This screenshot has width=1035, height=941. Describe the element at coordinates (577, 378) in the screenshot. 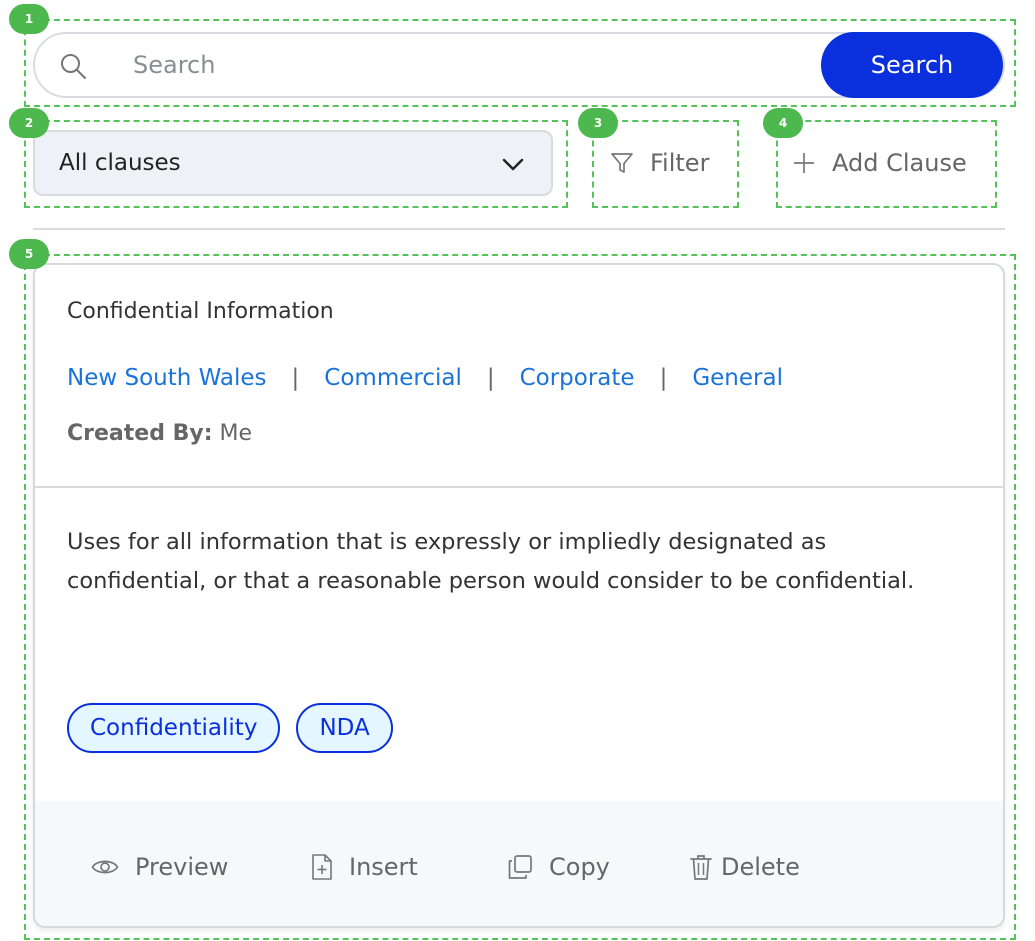

I see `jurisdiction-link: Corporate` at that location.